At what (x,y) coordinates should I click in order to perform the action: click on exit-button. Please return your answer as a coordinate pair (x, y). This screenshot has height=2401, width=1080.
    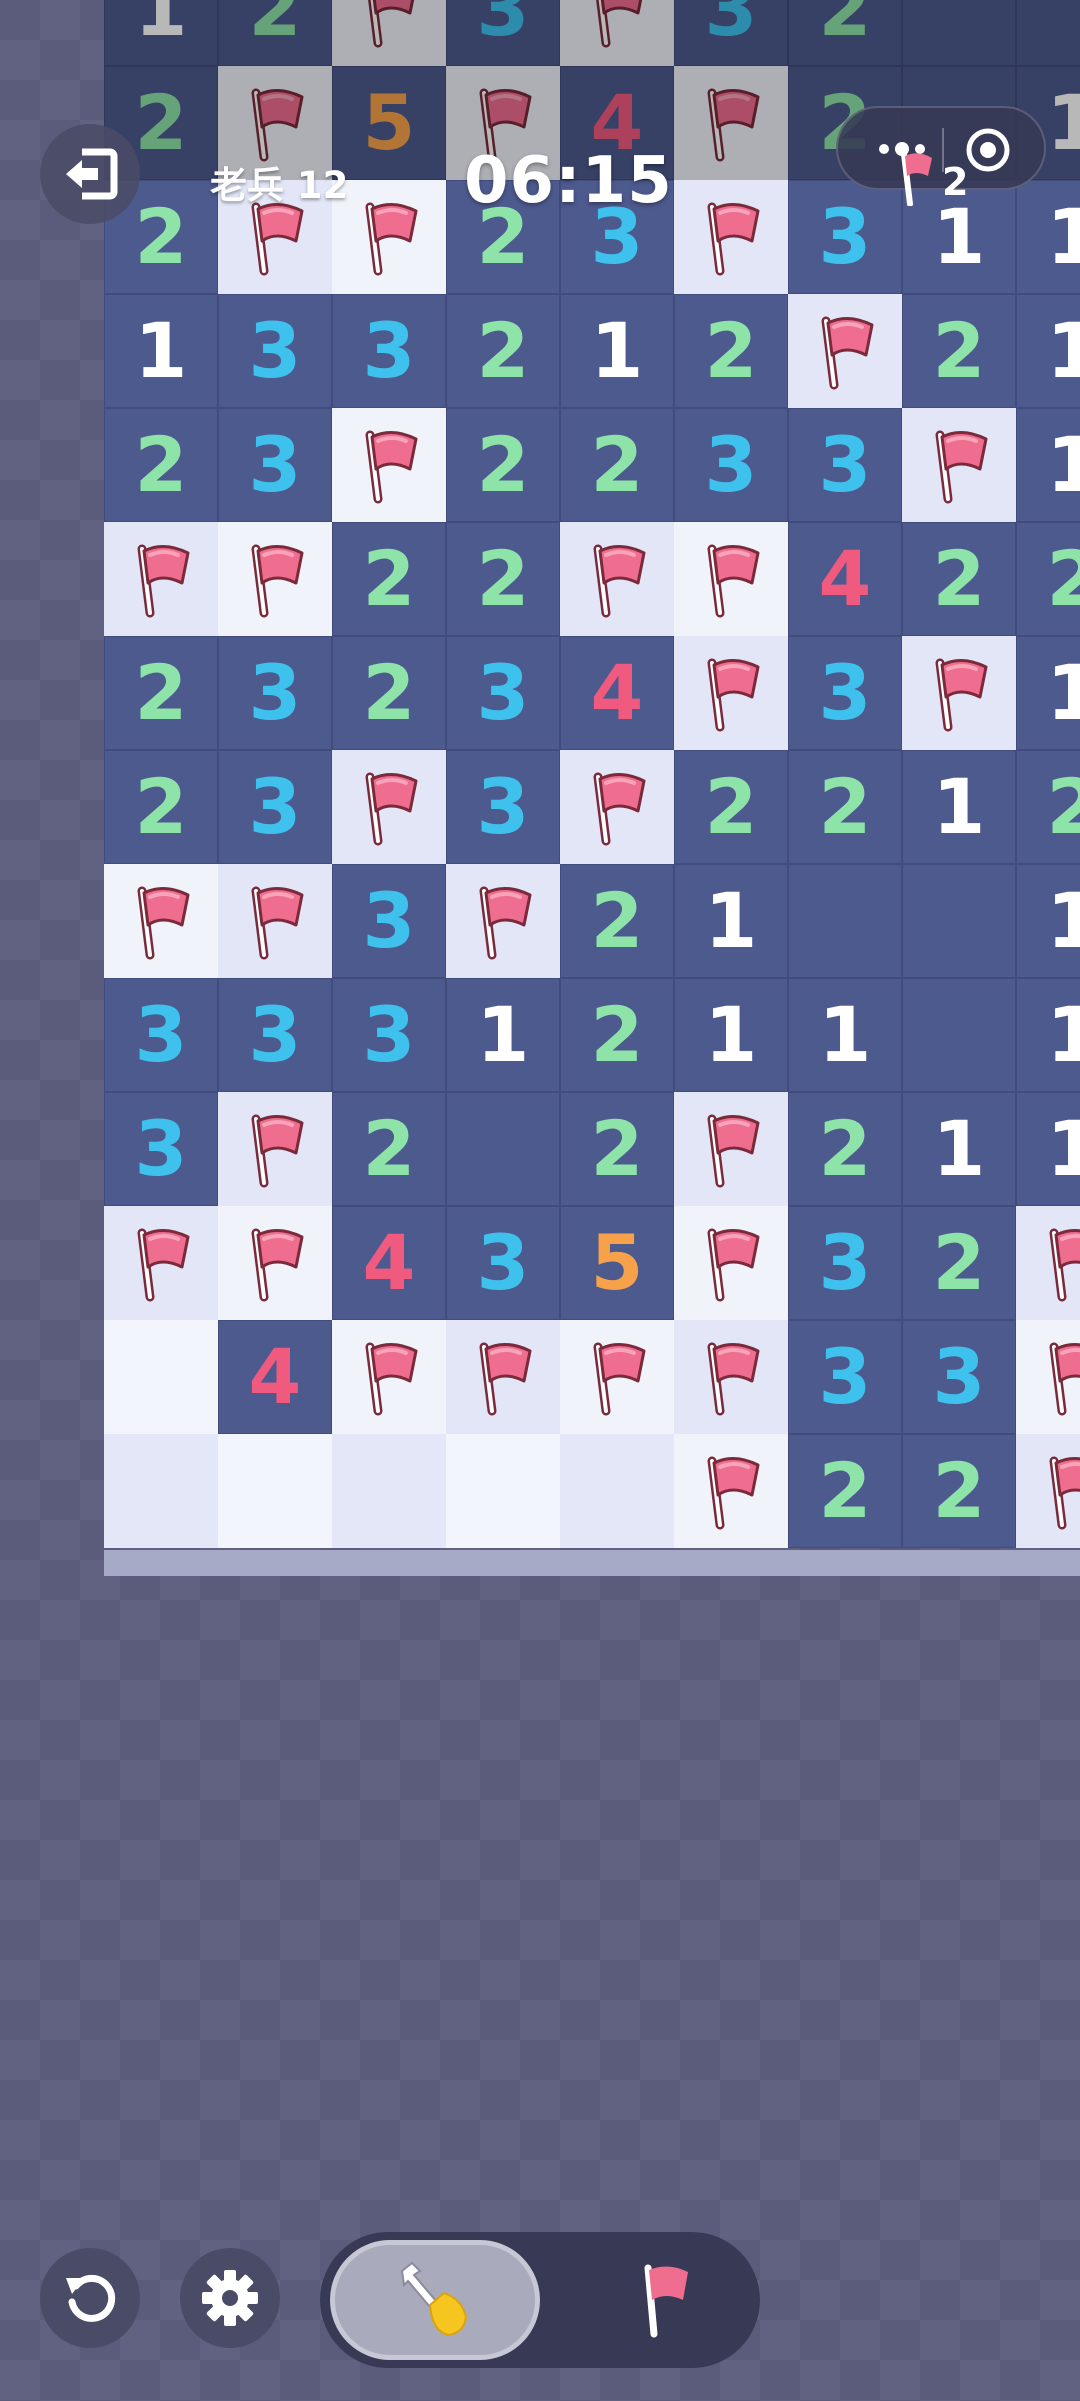
    Looking at the image, I should click on (90, 174).